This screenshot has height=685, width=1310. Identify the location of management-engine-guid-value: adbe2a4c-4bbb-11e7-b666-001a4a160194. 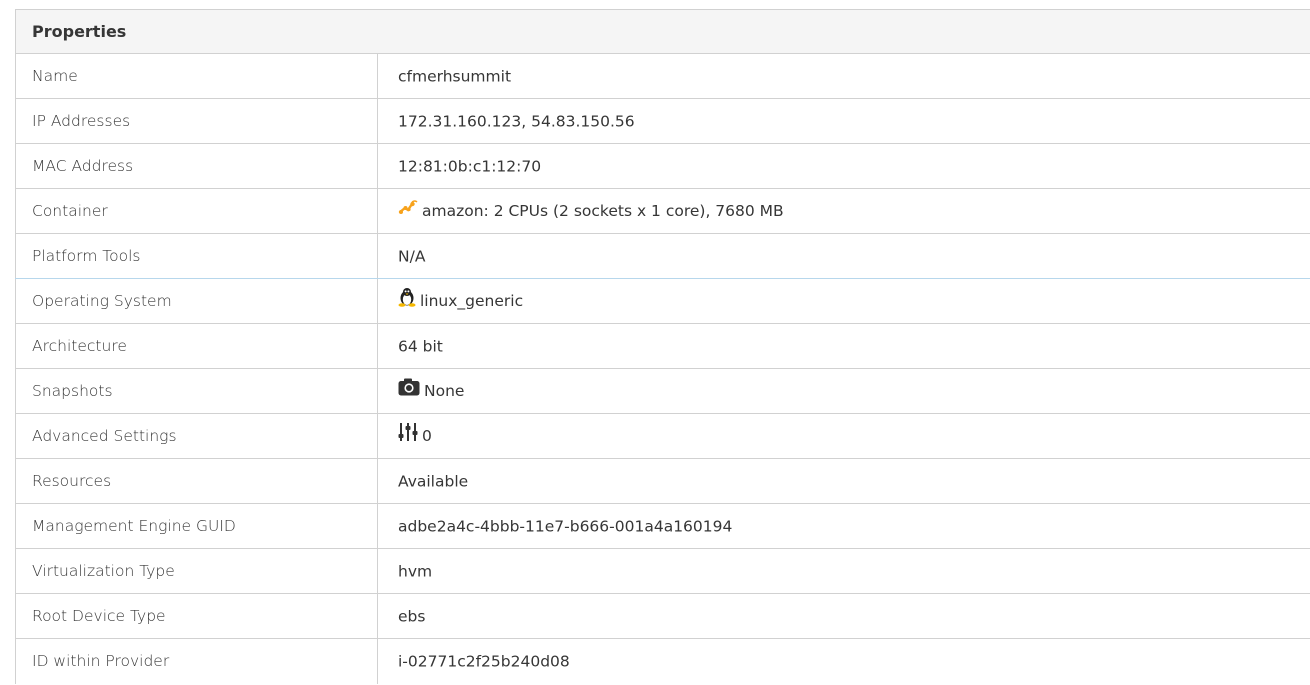
(565, 526).